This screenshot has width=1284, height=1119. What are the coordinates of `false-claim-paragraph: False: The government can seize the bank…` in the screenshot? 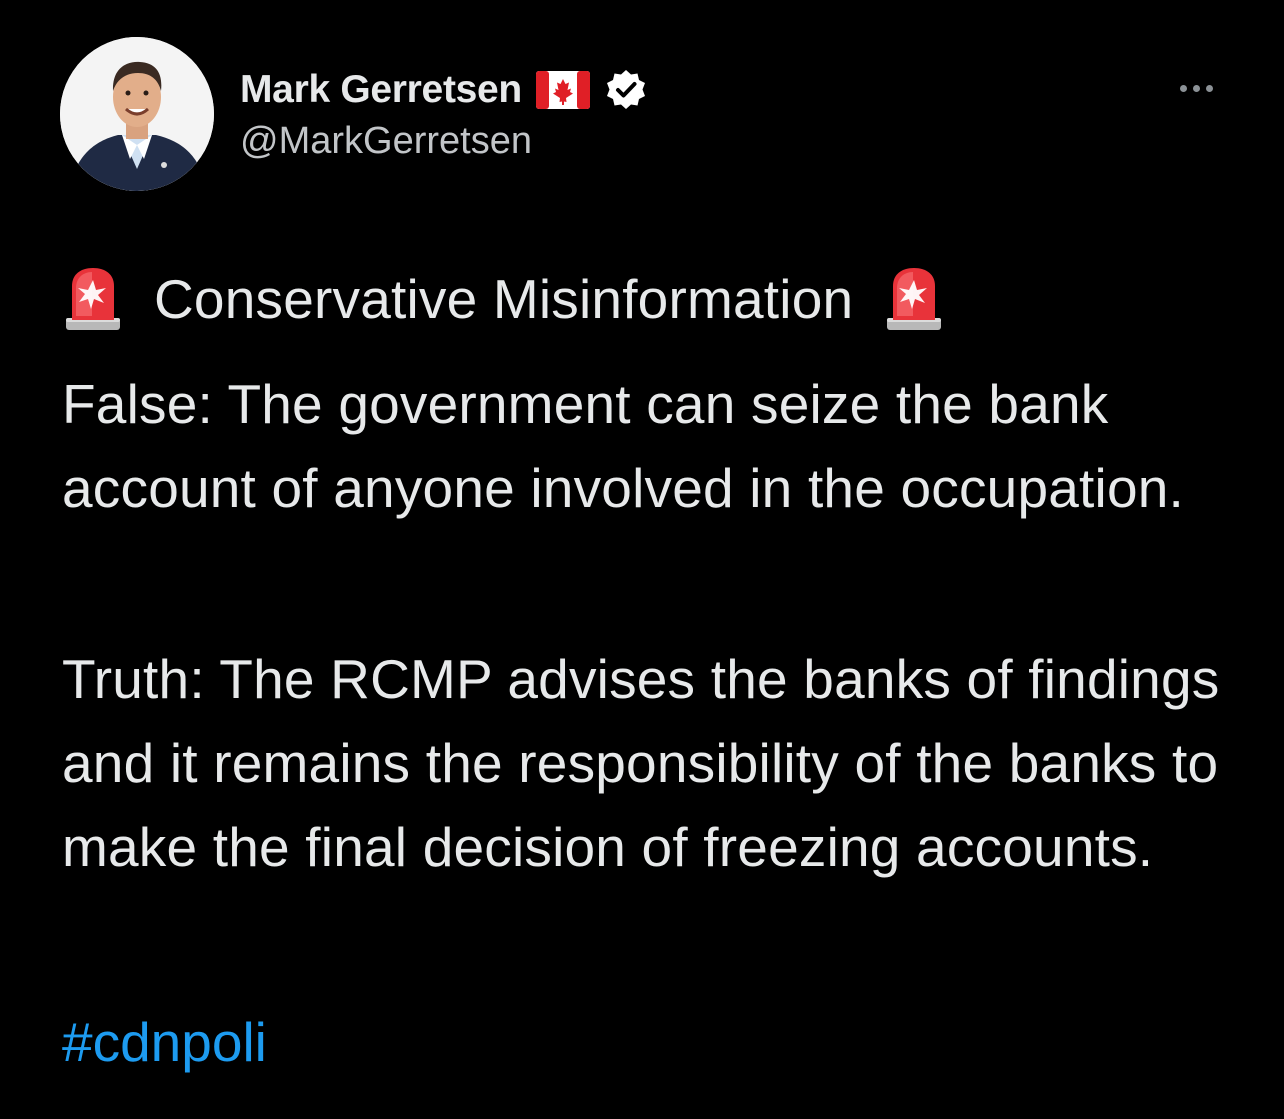 It's located at (623, 446).